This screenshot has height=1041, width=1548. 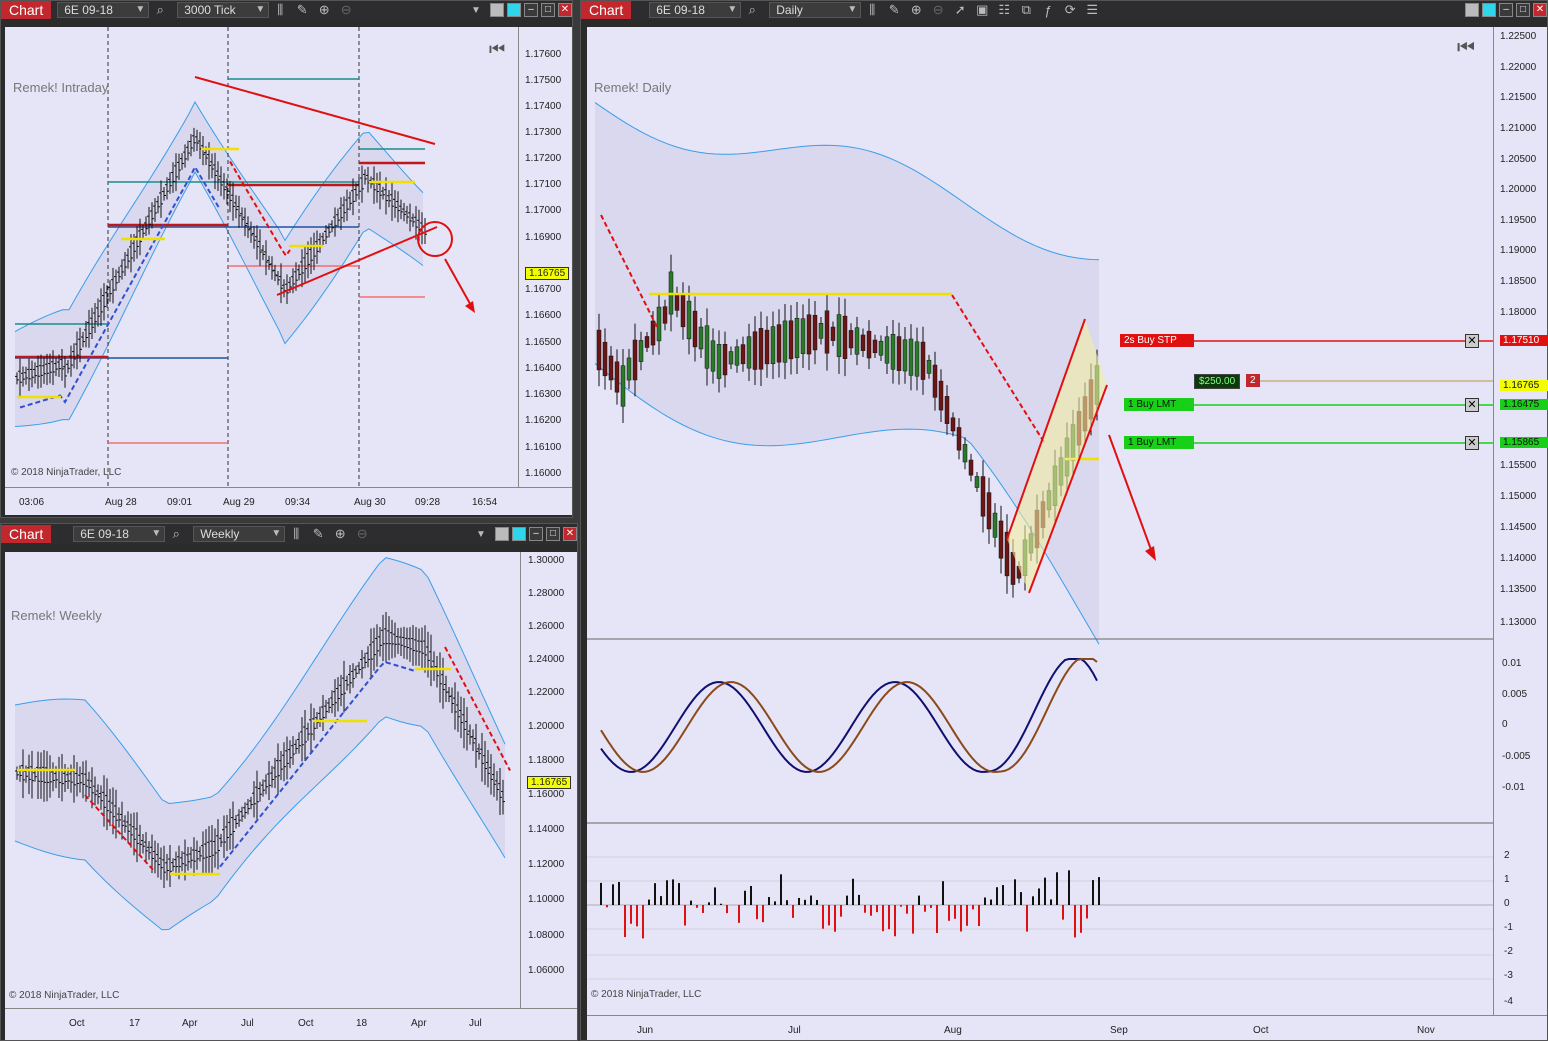 I want to click on period-value: Daily, so click(x=789, y=10).